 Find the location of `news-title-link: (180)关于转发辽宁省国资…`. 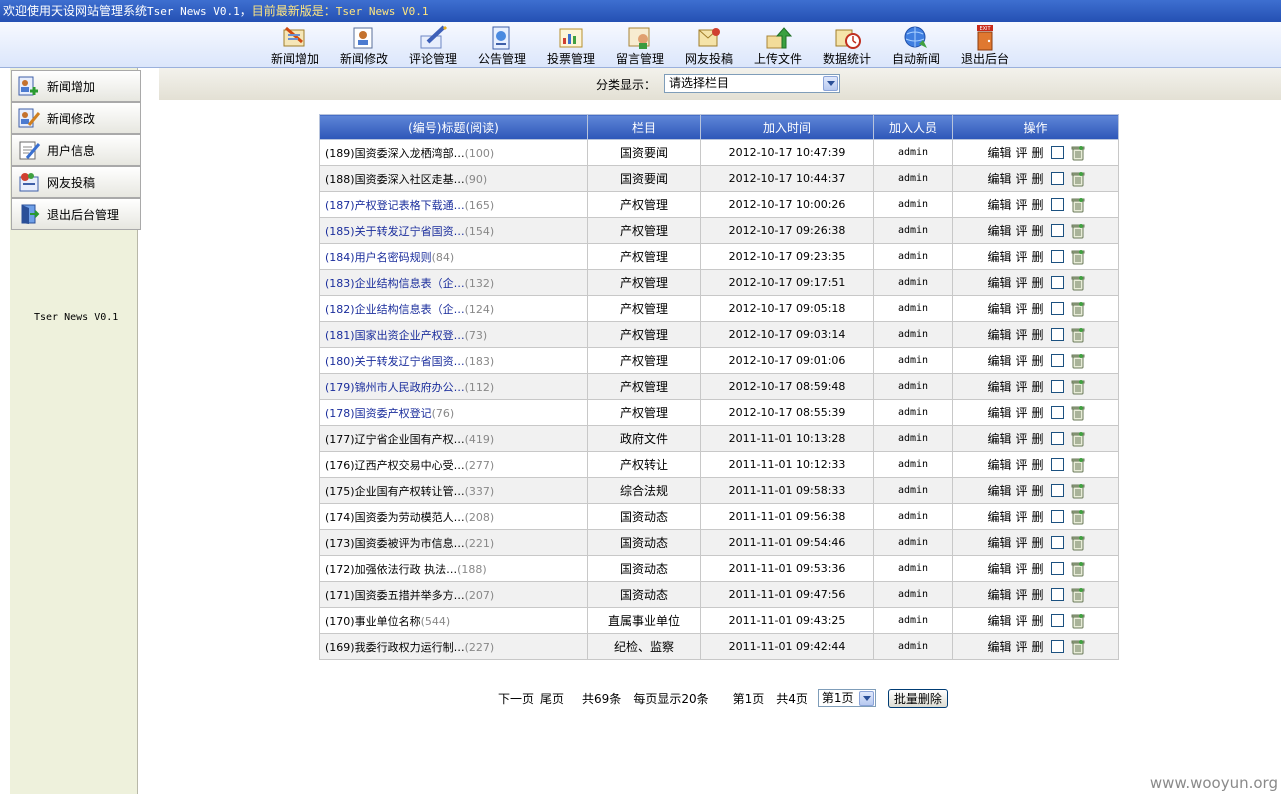

news-title-link: (180)关于转发辽宁省国资… is located at coordinates (395, 361).